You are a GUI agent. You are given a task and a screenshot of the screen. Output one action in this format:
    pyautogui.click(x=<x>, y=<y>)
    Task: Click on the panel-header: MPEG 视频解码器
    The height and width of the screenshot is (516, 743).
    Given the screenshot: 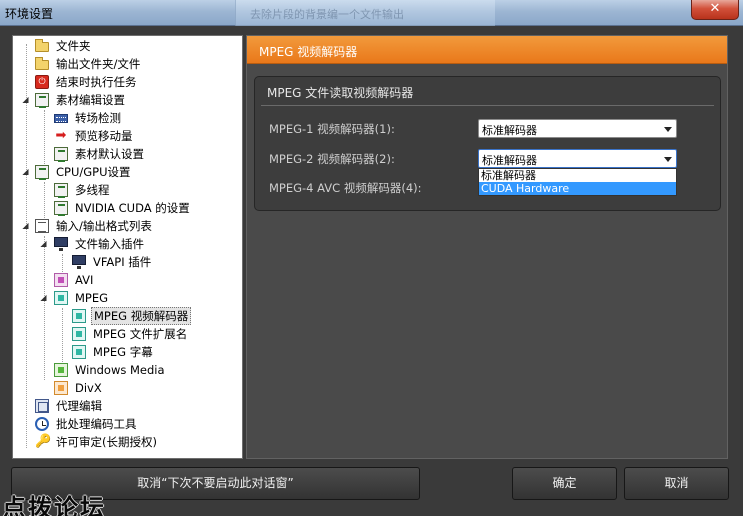 What is the action you would take?
    pyautogui.click(x=487, y=50)
    